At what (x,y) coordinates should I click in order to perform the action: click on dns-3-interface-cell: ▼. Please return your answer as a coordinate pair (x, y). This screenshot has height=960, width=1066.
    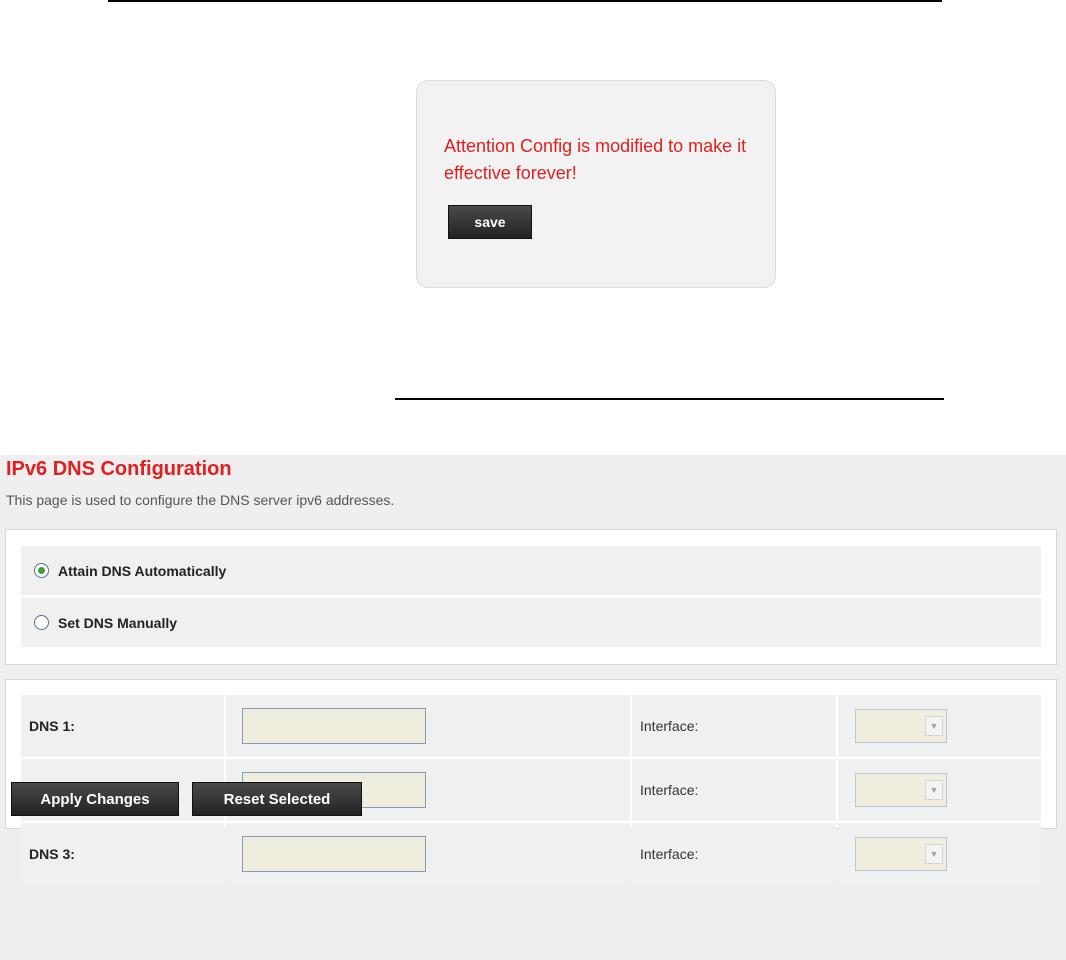
    Looking at the image, I should click on (939, 854).